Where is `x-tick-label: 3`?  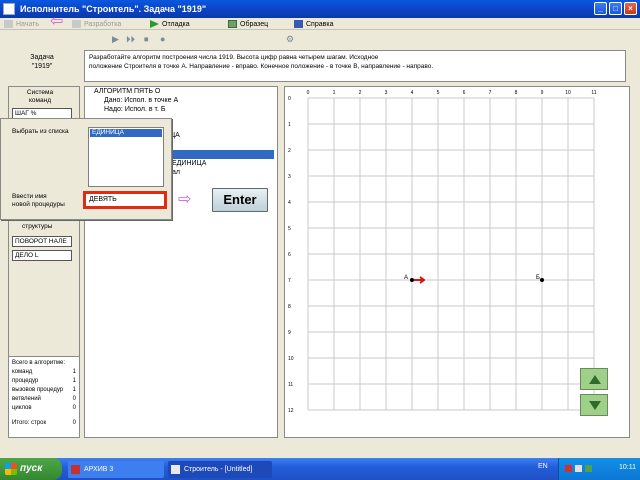
x-tick-label: 3 is located at coordinates (386, 93).